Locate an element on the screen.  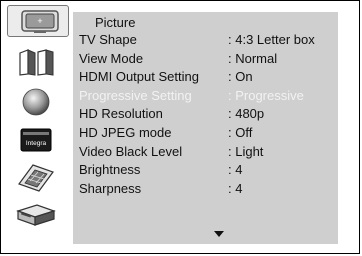
keyboard-icon is located at coordinates (36, 178).